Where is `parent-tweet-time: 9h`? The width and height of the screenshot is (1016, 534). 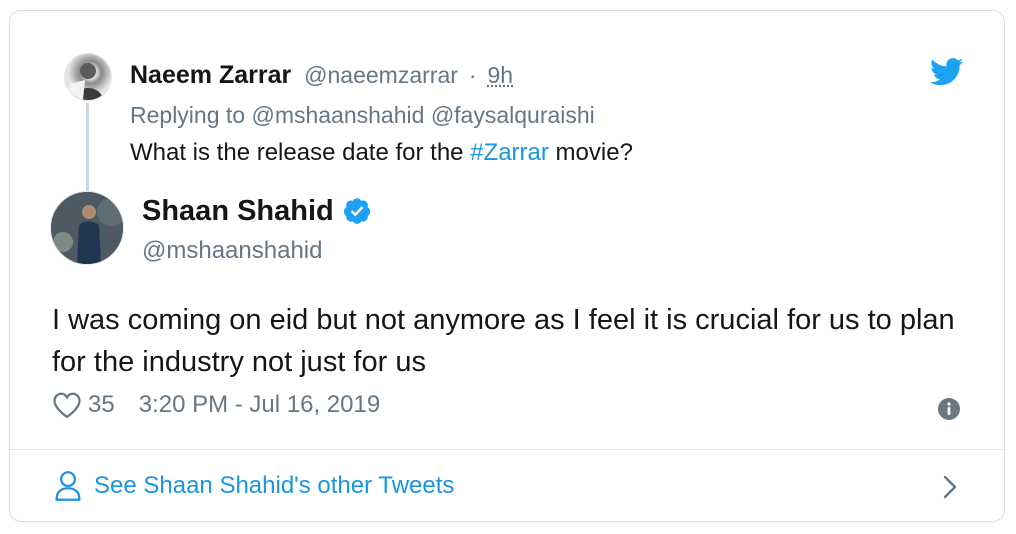
parent-tweet-time: 9h is located at coordinates (500, 75).